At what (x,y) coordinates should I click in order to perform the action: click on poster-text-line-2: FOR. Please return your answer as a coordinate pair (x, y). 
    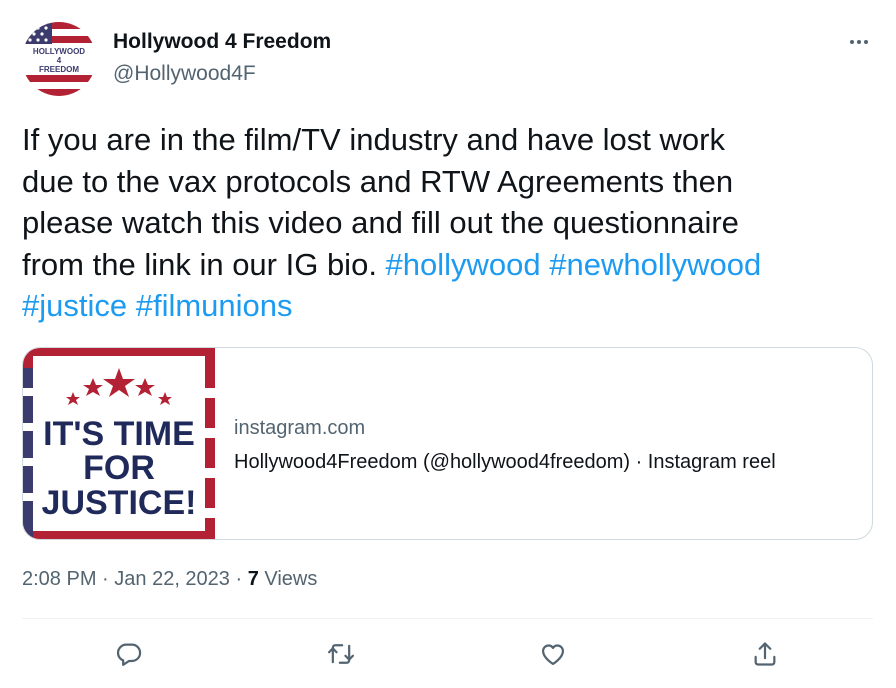
    Looking at the image, I should click on (119, 468).